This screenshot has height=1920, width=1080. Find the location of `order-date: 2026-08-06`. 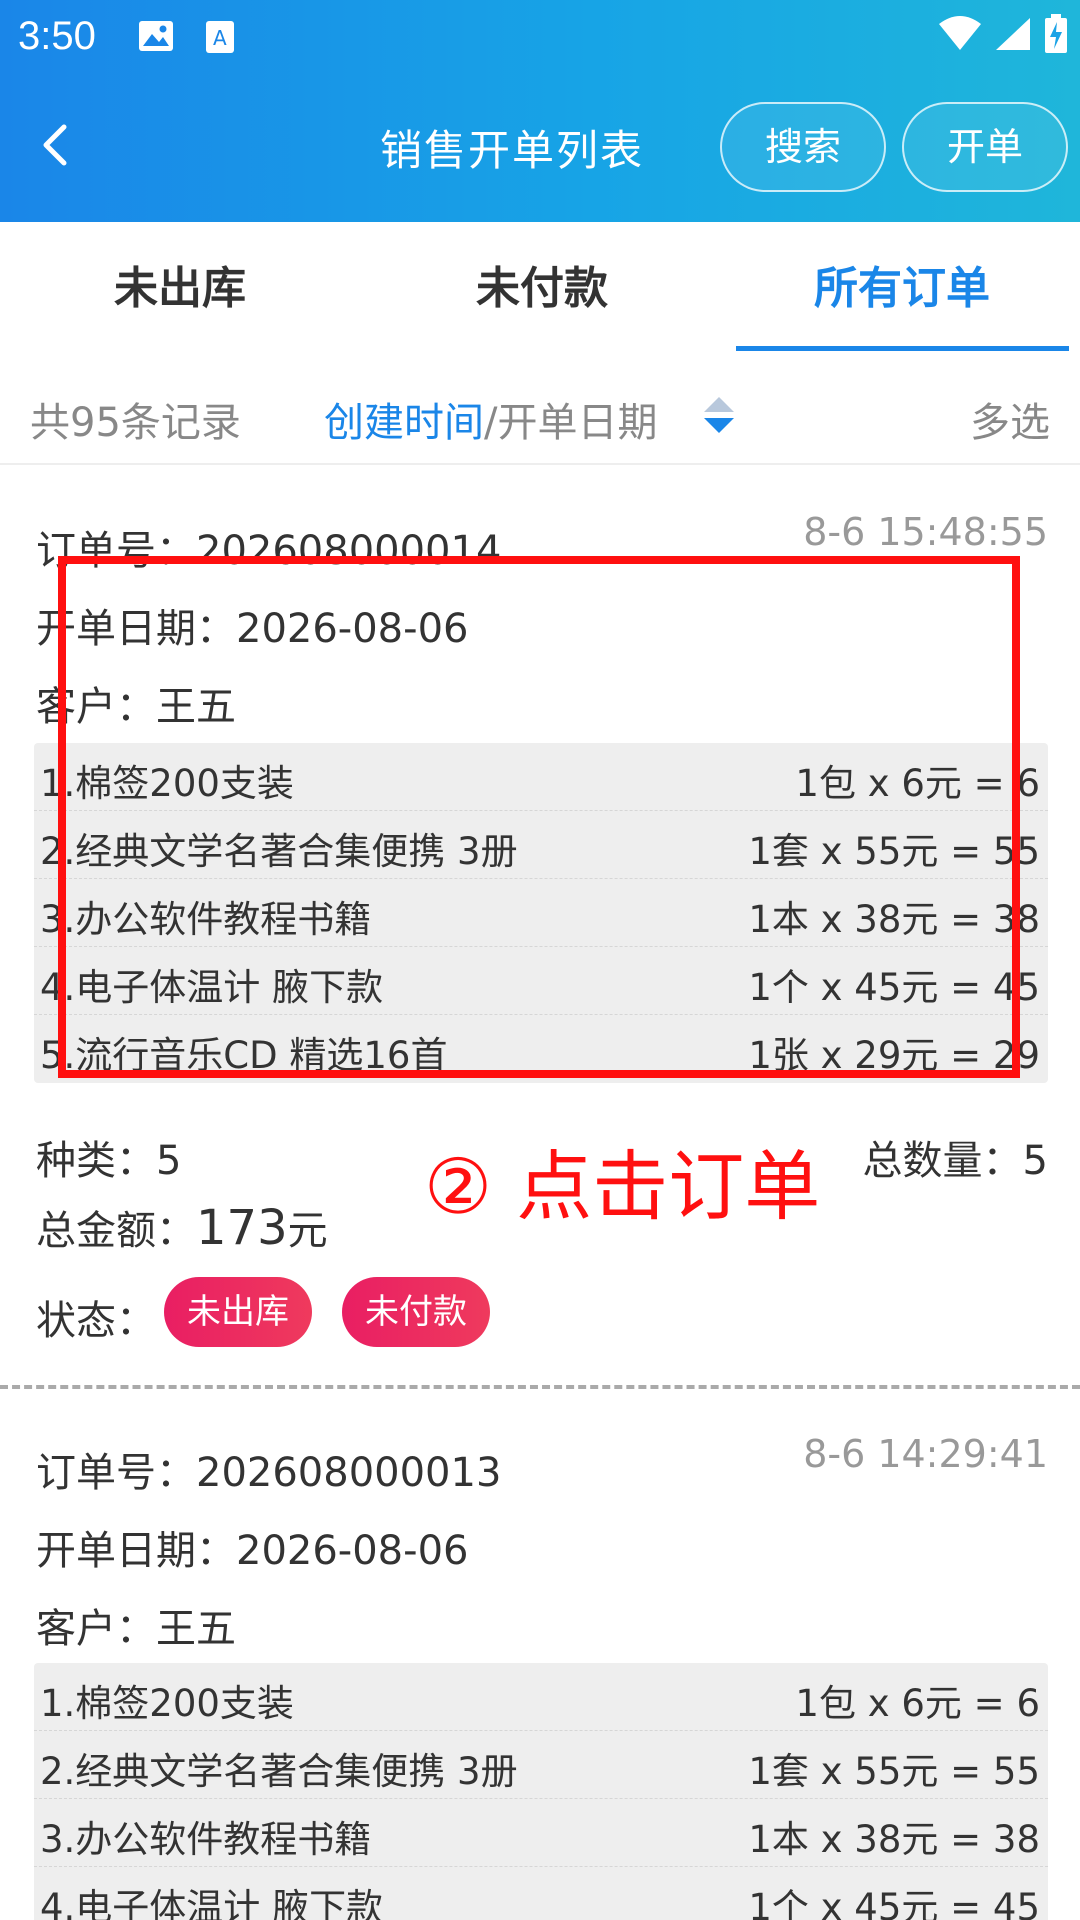

order-date: 2026-08-06 is located at coordinates (352, 1551).